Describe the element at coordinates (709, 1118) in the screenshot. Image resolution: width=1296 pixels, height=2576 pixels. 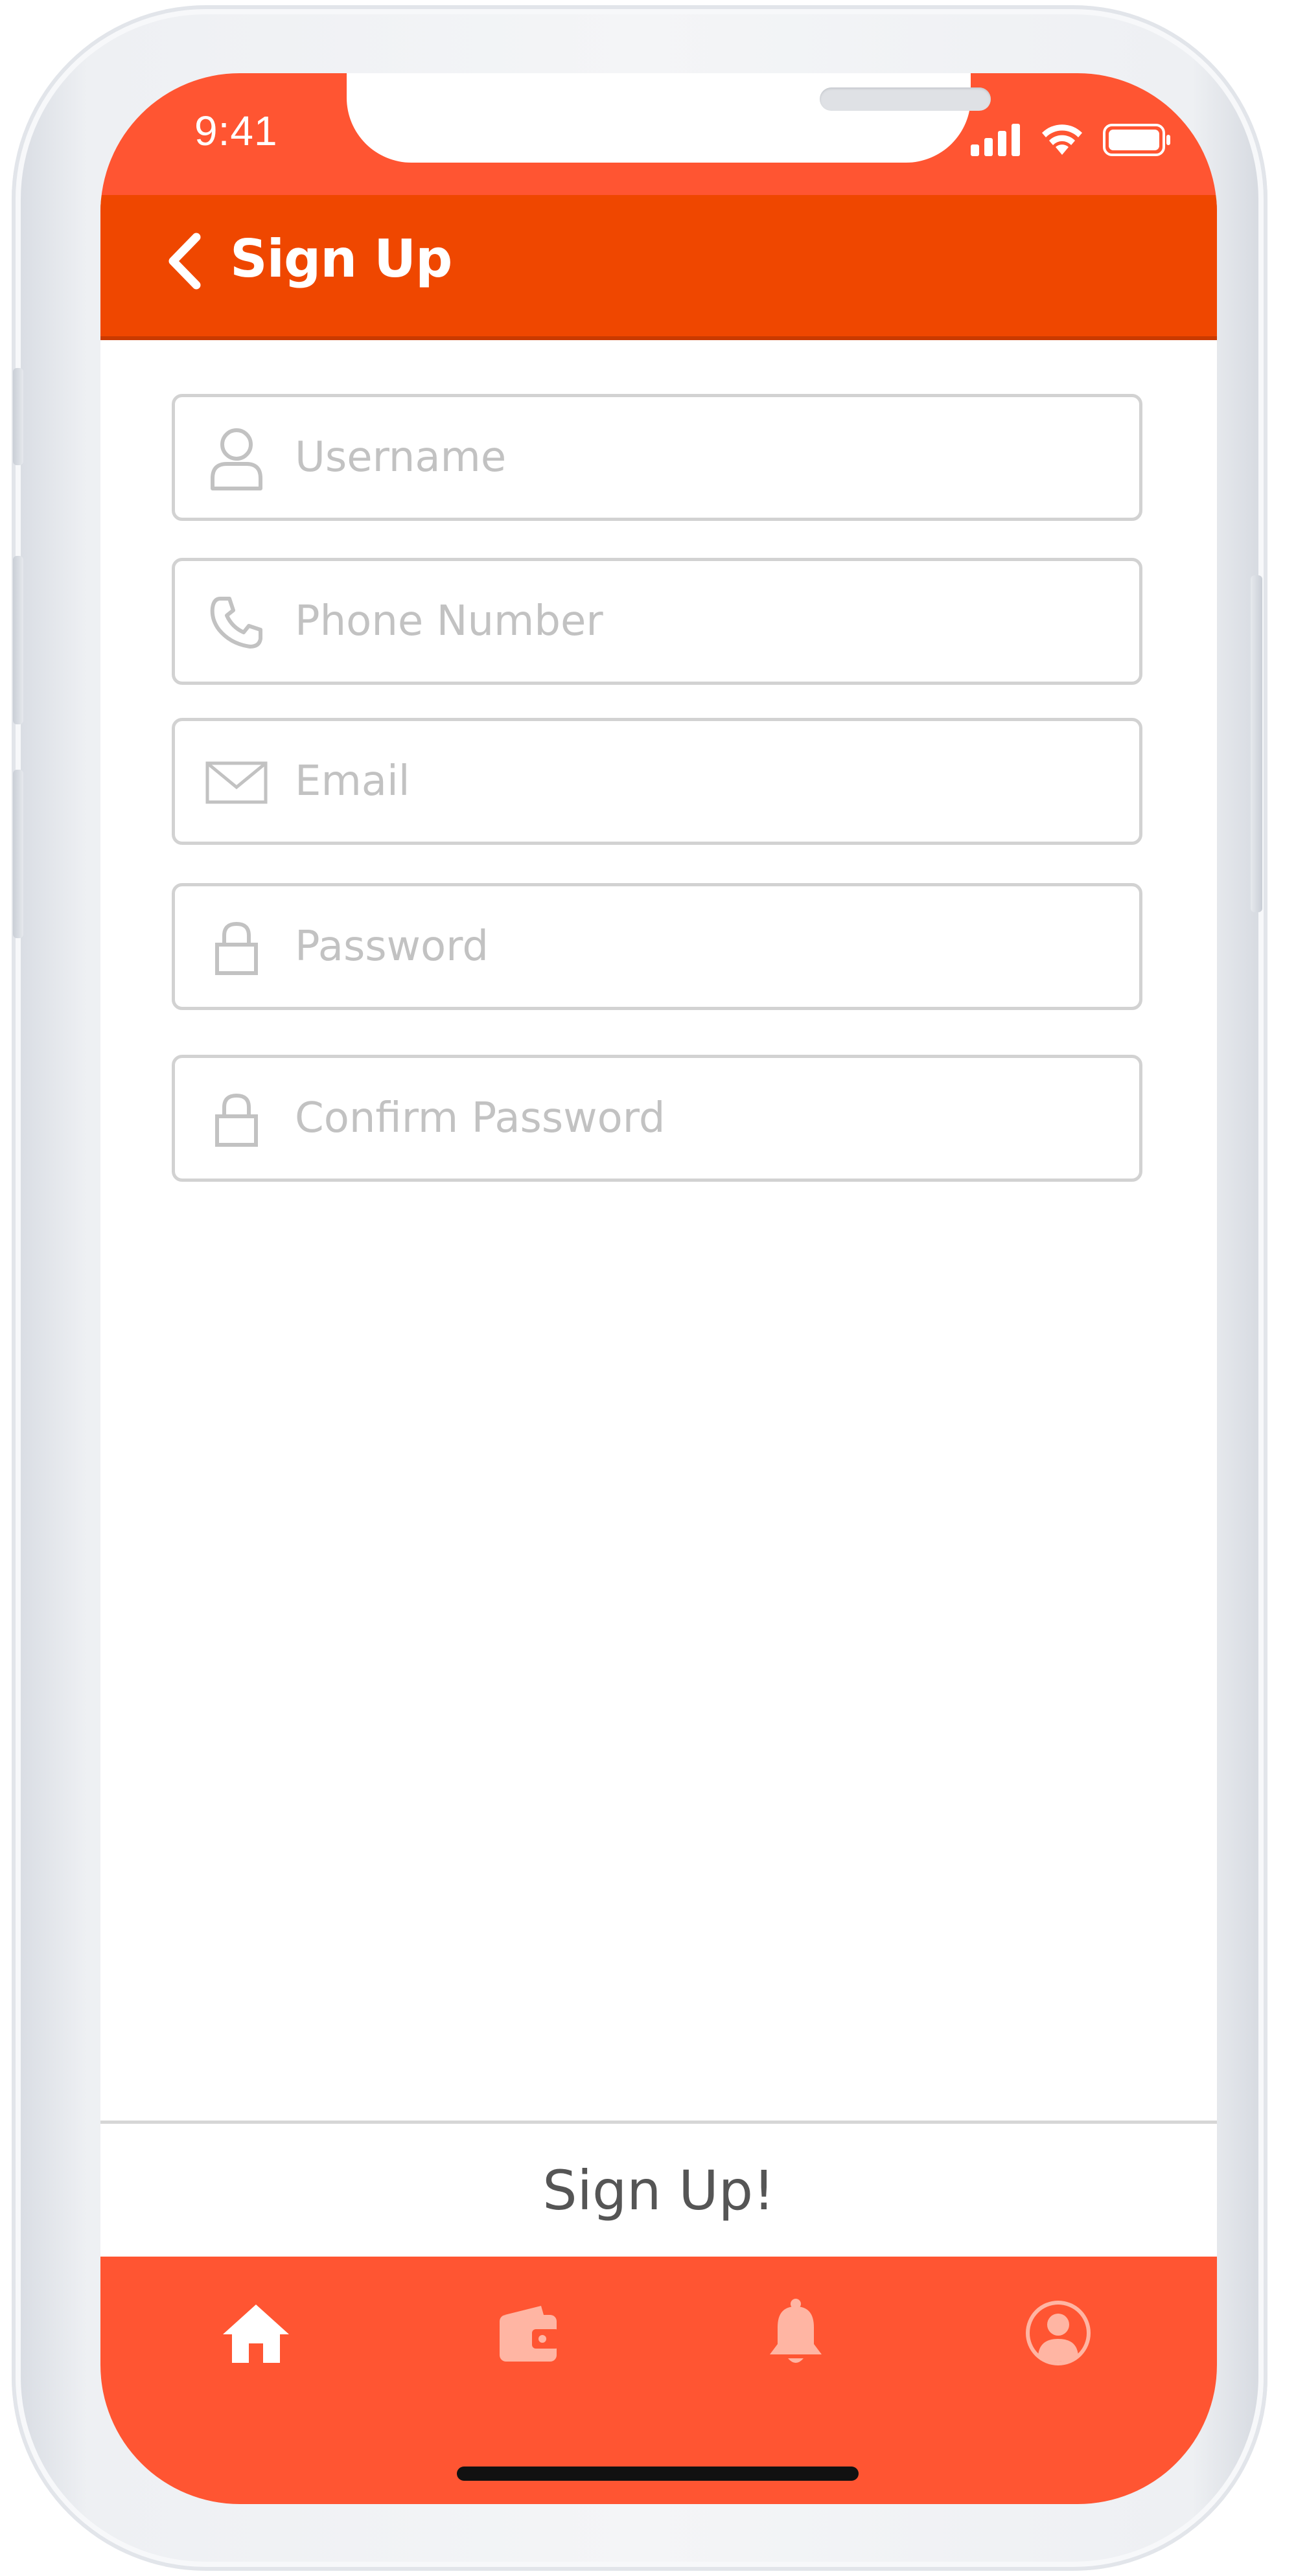
I see `confirm-password-input` at that location.